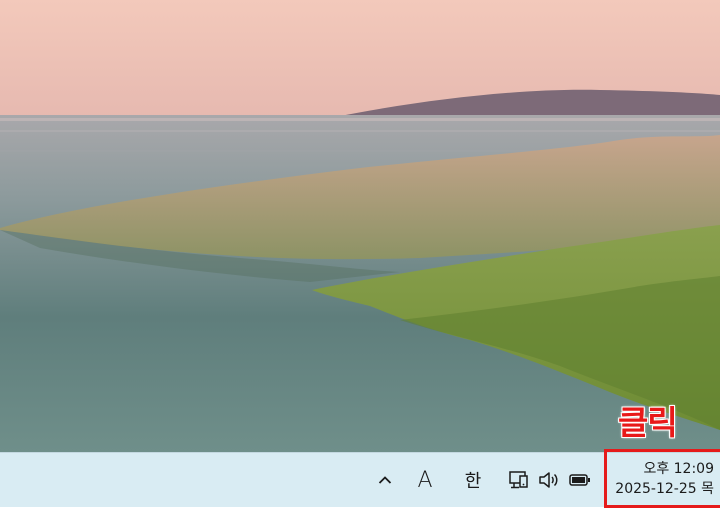 The image size is (720, 508). What do you see at coordinates (664, 488) in the screenshot?
I see `clock-date: 2025-12-25 목` at bounding box center [664, 488].